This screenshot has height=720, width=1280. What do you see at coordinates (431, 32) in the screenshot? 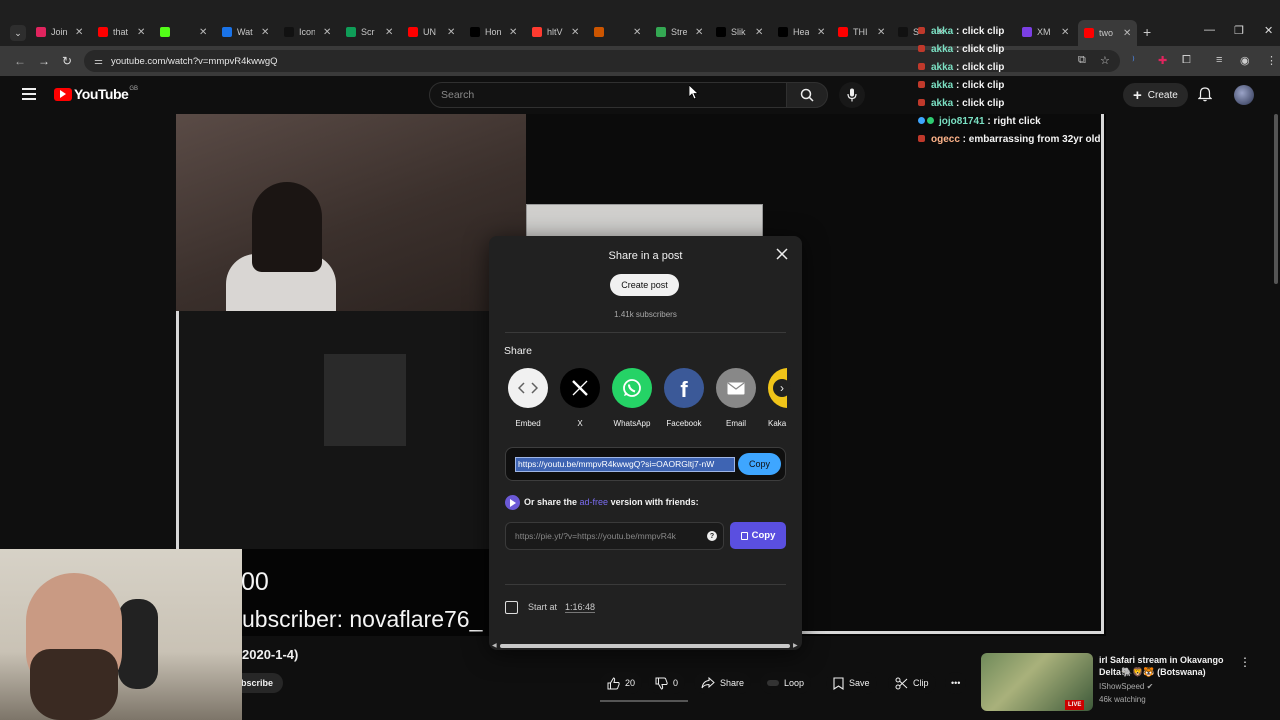
I see `browser-tab: UN ✕` at bounding box center [431, 32].